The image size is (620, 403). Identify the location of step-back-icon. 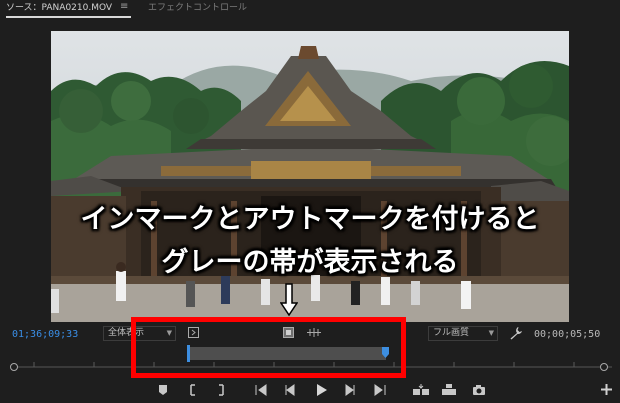
(290, 390).